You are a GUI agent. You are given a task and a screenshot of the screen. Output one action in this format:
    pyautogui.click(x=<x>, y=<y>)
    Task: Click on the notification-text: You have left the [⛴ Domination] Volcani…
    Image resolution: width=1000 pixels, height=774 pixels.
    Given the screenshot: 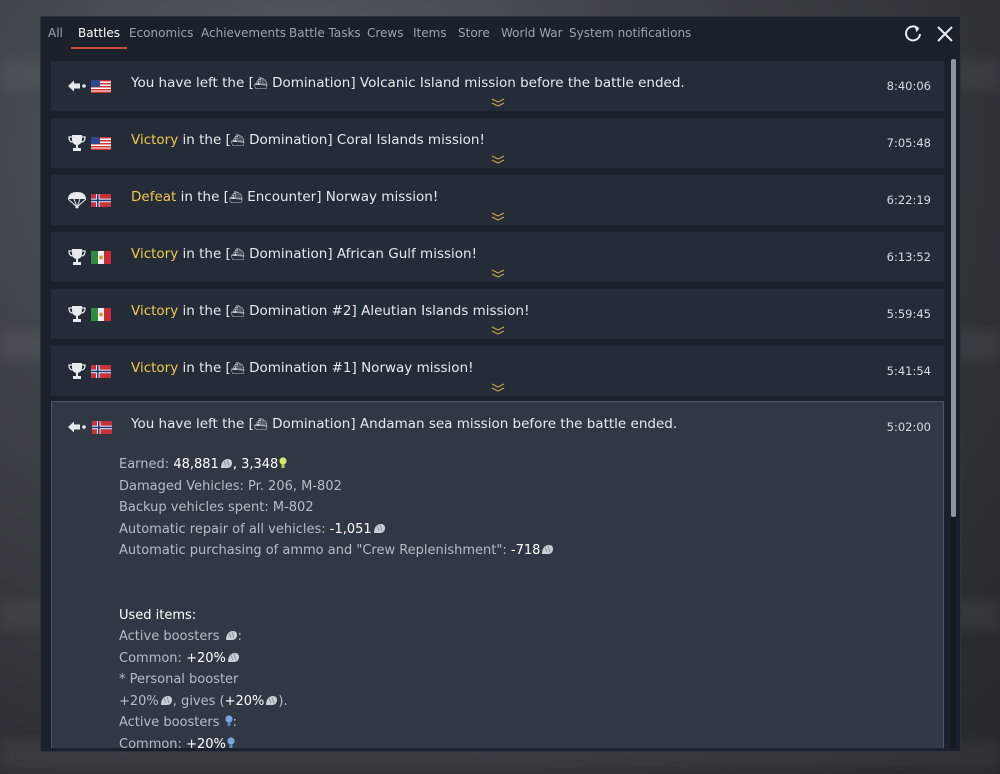 What is the action you would take?
    pyautogui.click(x=408, y=83)
    